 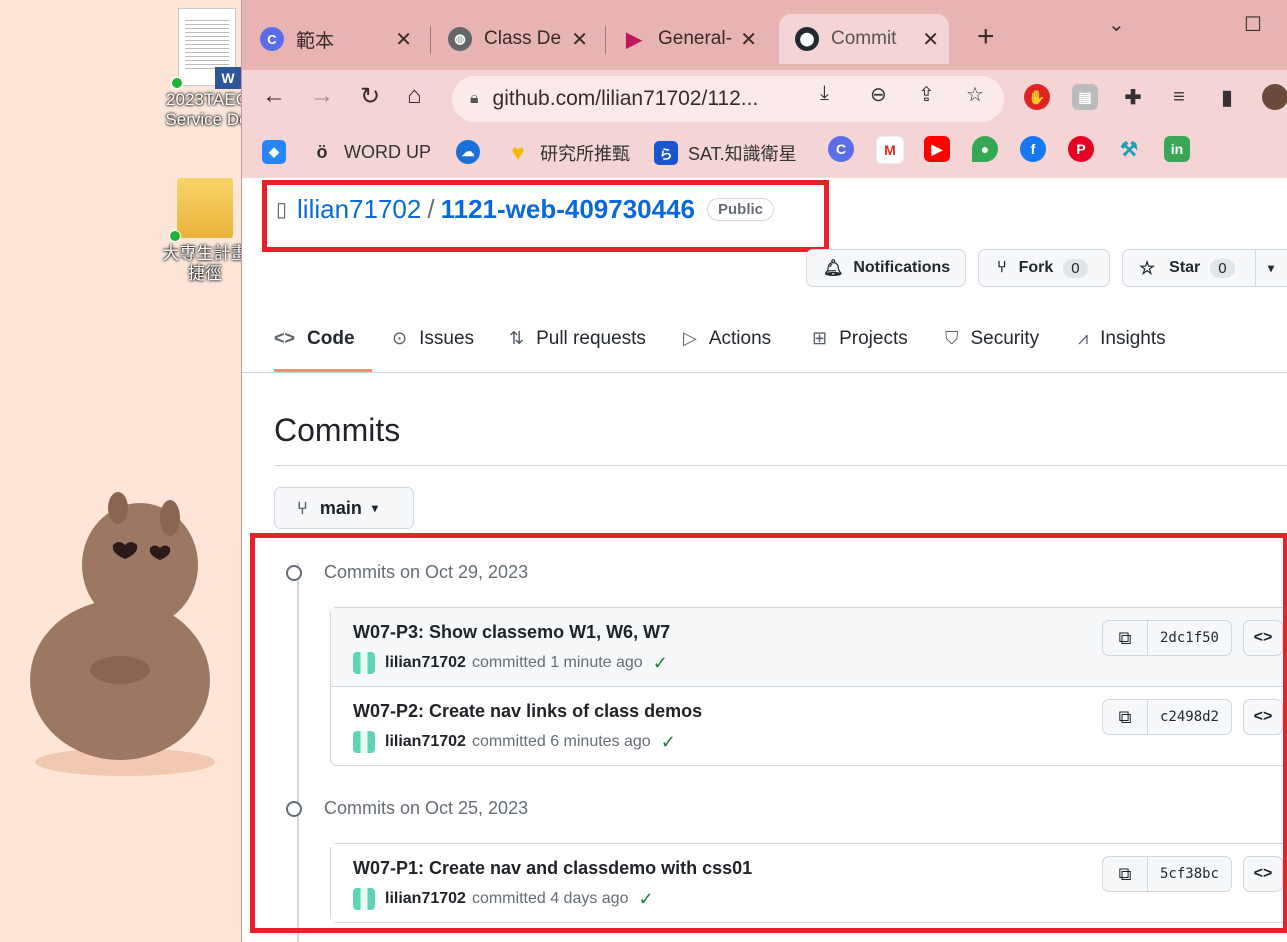 I want to click on tab-issues: ⊙ Issues, so click(x=433, y=350).